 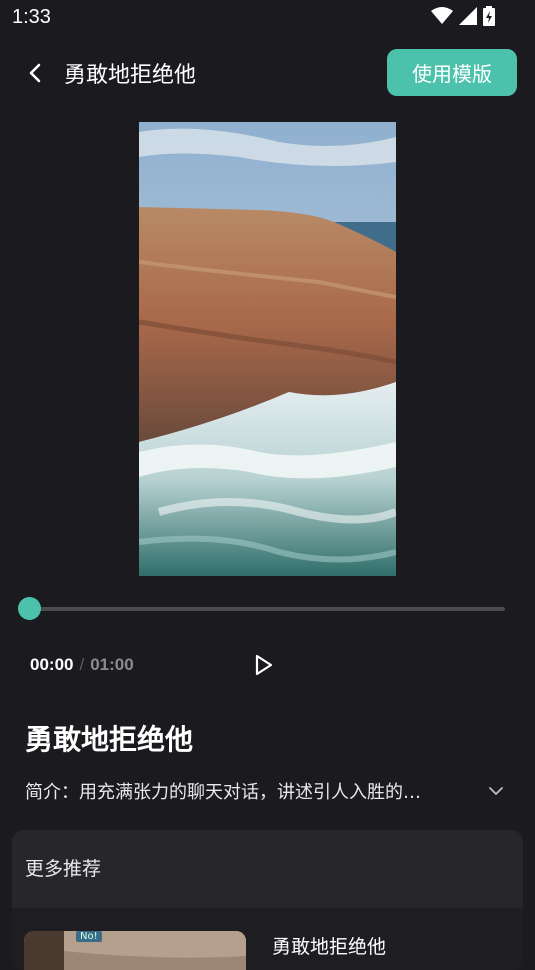 What do you see at coordinates (63, 869) in the screenshot?
I see `more-section-title: 更多推荐` at bounding box center [63, 869].